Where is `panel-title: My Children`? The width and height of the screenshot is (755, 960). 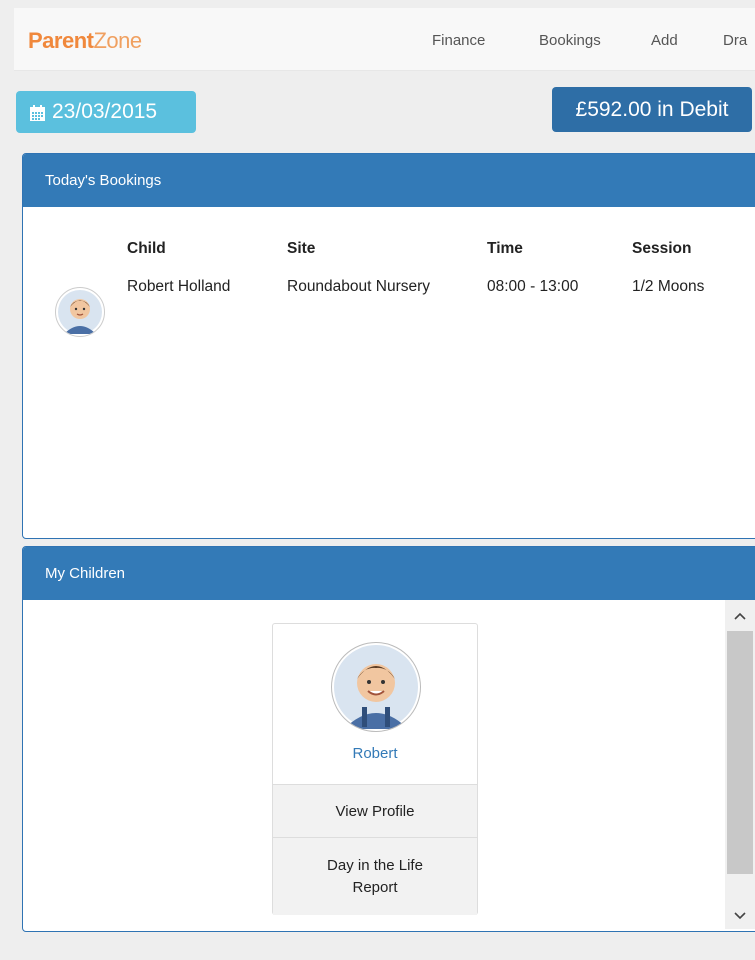 panel-title: My Children is located at coordinates (389, 573).